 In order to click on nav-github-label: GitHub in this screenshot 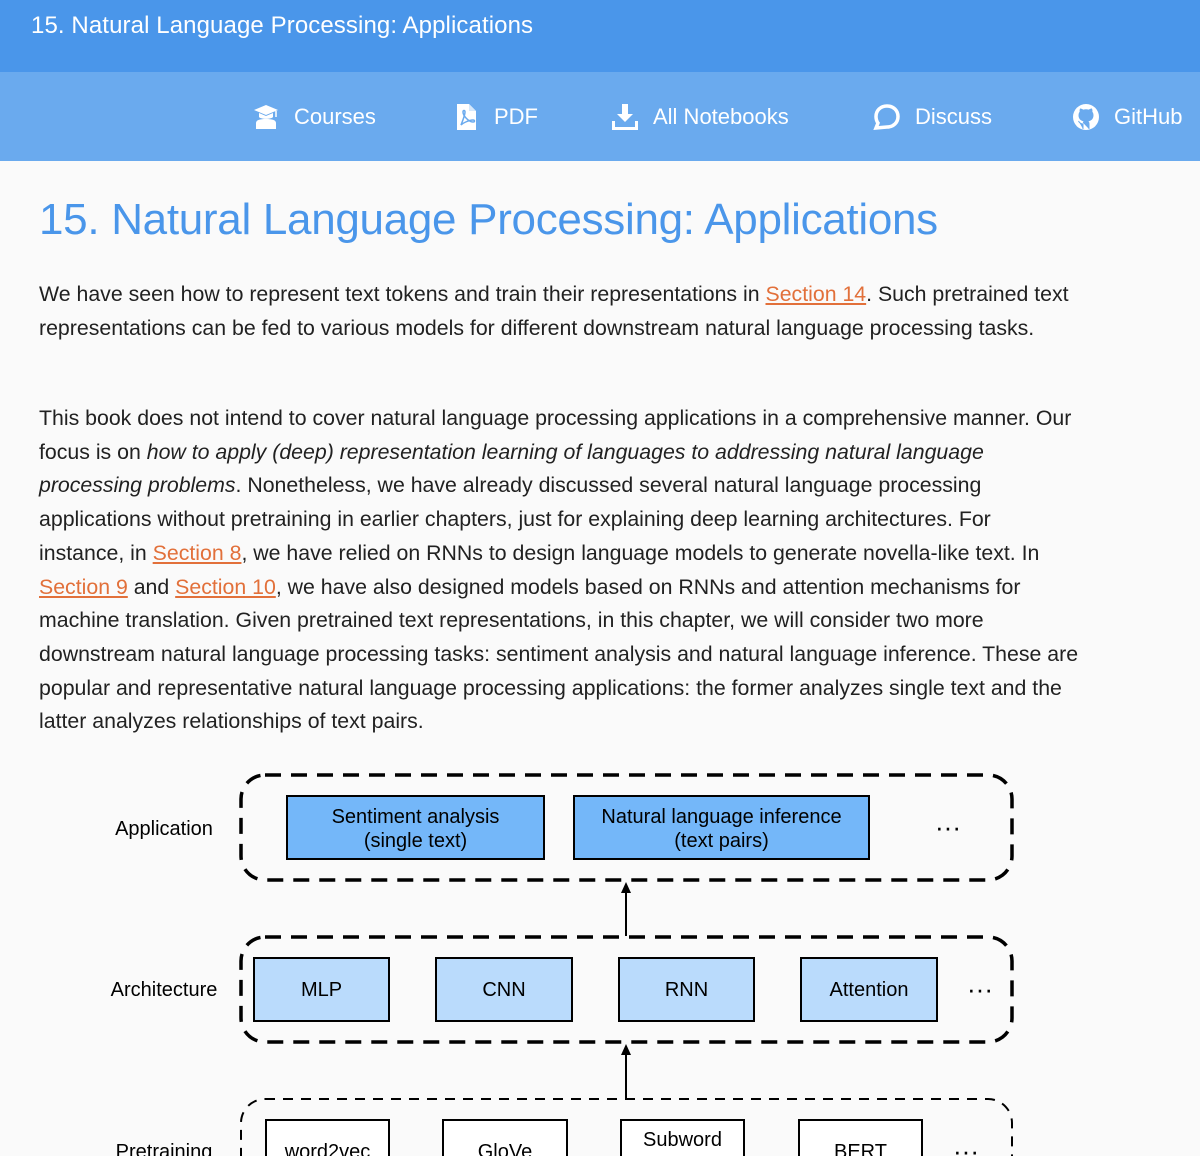, I will do `click(1148, 116)`.